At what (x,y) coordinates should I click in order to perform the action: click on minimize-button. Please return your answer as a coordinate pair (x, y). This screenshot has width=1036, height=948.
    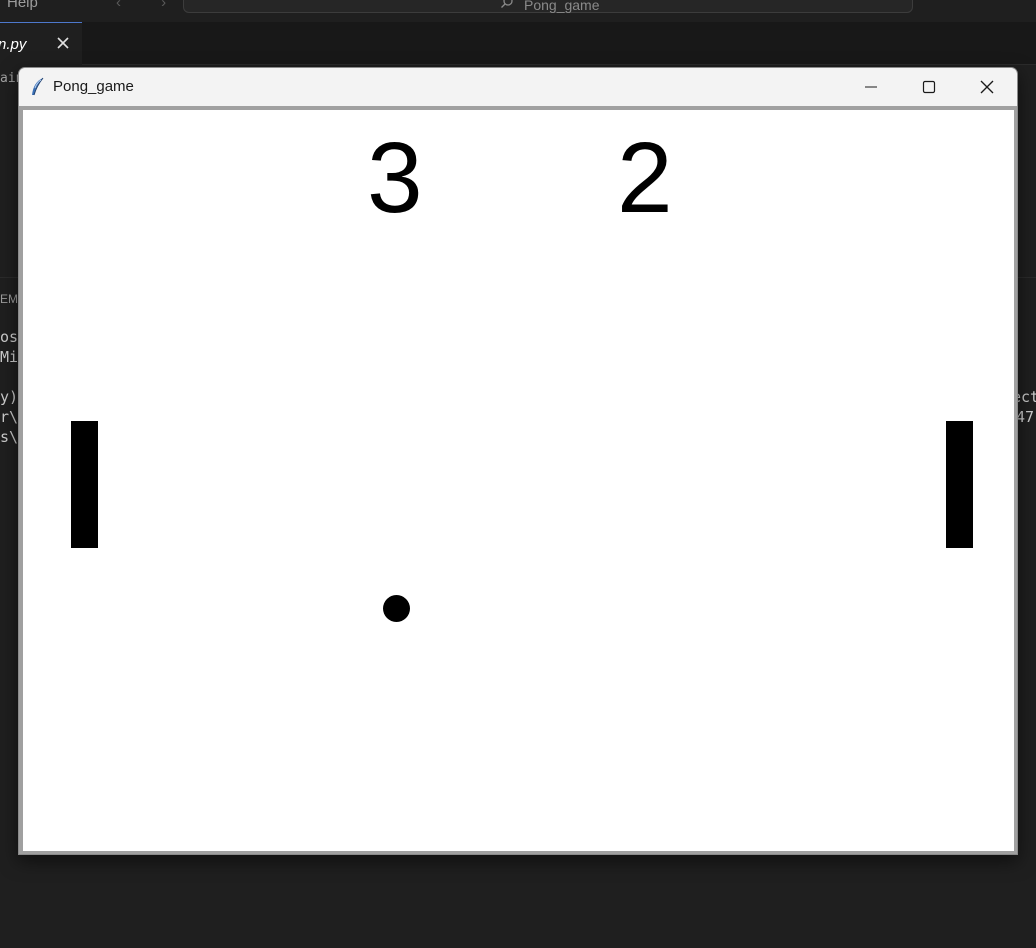
    Looking at the image, I should click on (871, 87).